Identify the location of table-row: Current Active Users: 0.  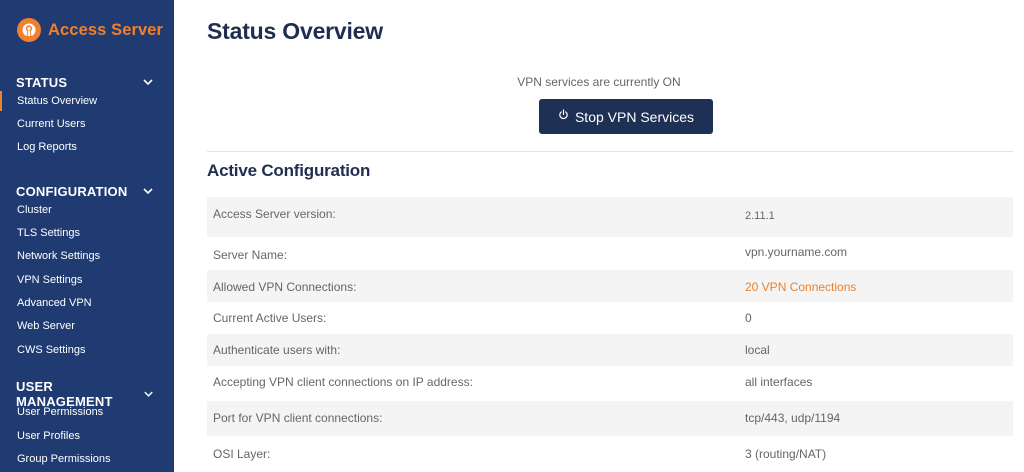
(610, 318).